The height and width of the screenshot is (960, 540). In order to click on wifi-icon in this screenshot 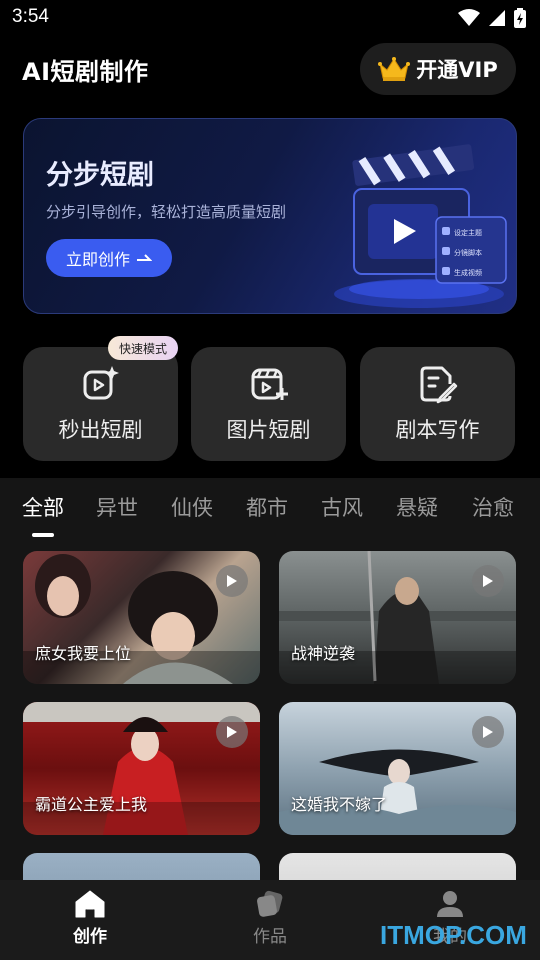, I will do `click(469, 17)`.